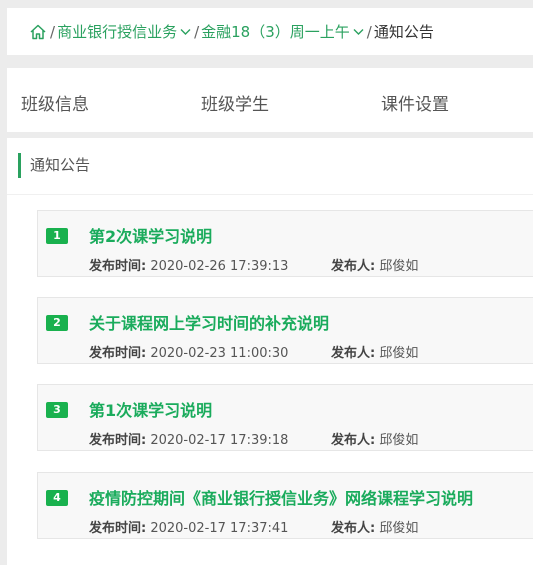 The height and width of the screenshot is (565, 533). What do you see at coordinates (150, 409) in the screenshot?
I see `notice-title: 第1次课学习说明` at bounding box center [150, 409].